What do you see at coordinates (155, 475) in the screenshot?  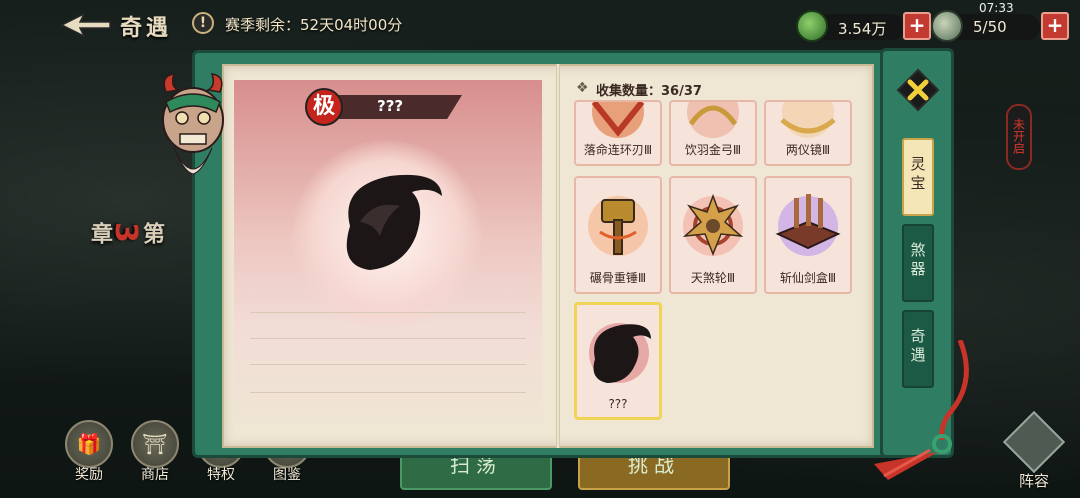 I see `nav-label: 商店` at bounding box center [155, 475].